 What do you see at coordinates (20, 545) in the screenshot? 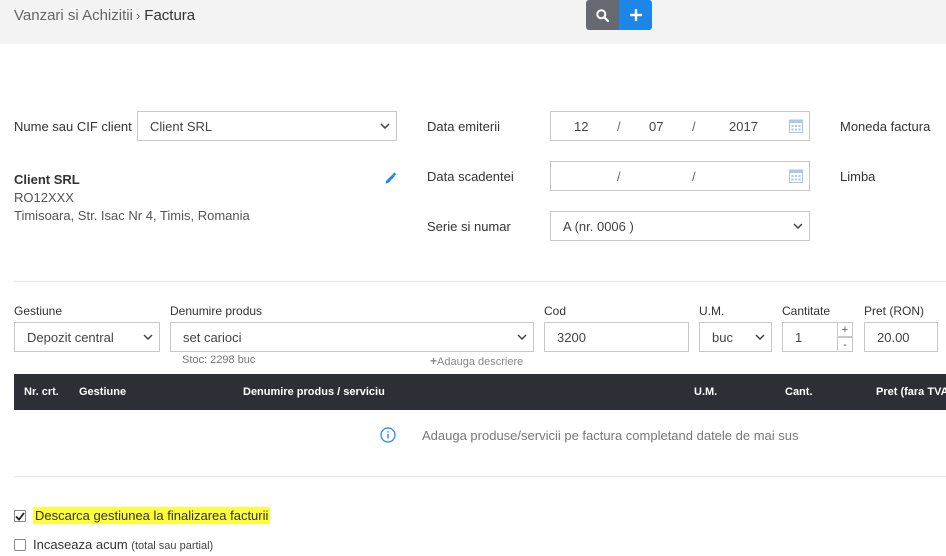
I see `collect-now-checkbox` at bounding box center [20, 545].